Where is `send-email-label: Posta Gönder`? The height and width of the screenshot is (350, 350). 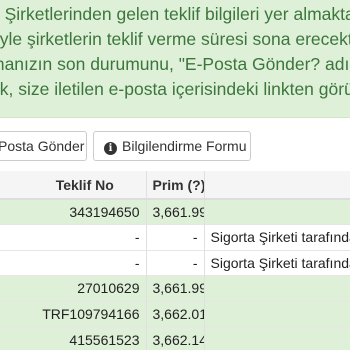 send-email-label: Posta Gönder is located at coordinates (42, 146).